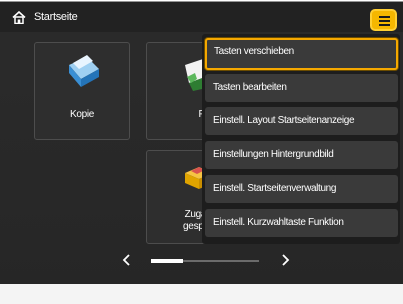  What do you see at coordinates (301, 223) in the screenshot?
I see `menu-item-shortcut-settings: Einstell. Kurzwahltaste Funktion` at bounding box center [301, 223].